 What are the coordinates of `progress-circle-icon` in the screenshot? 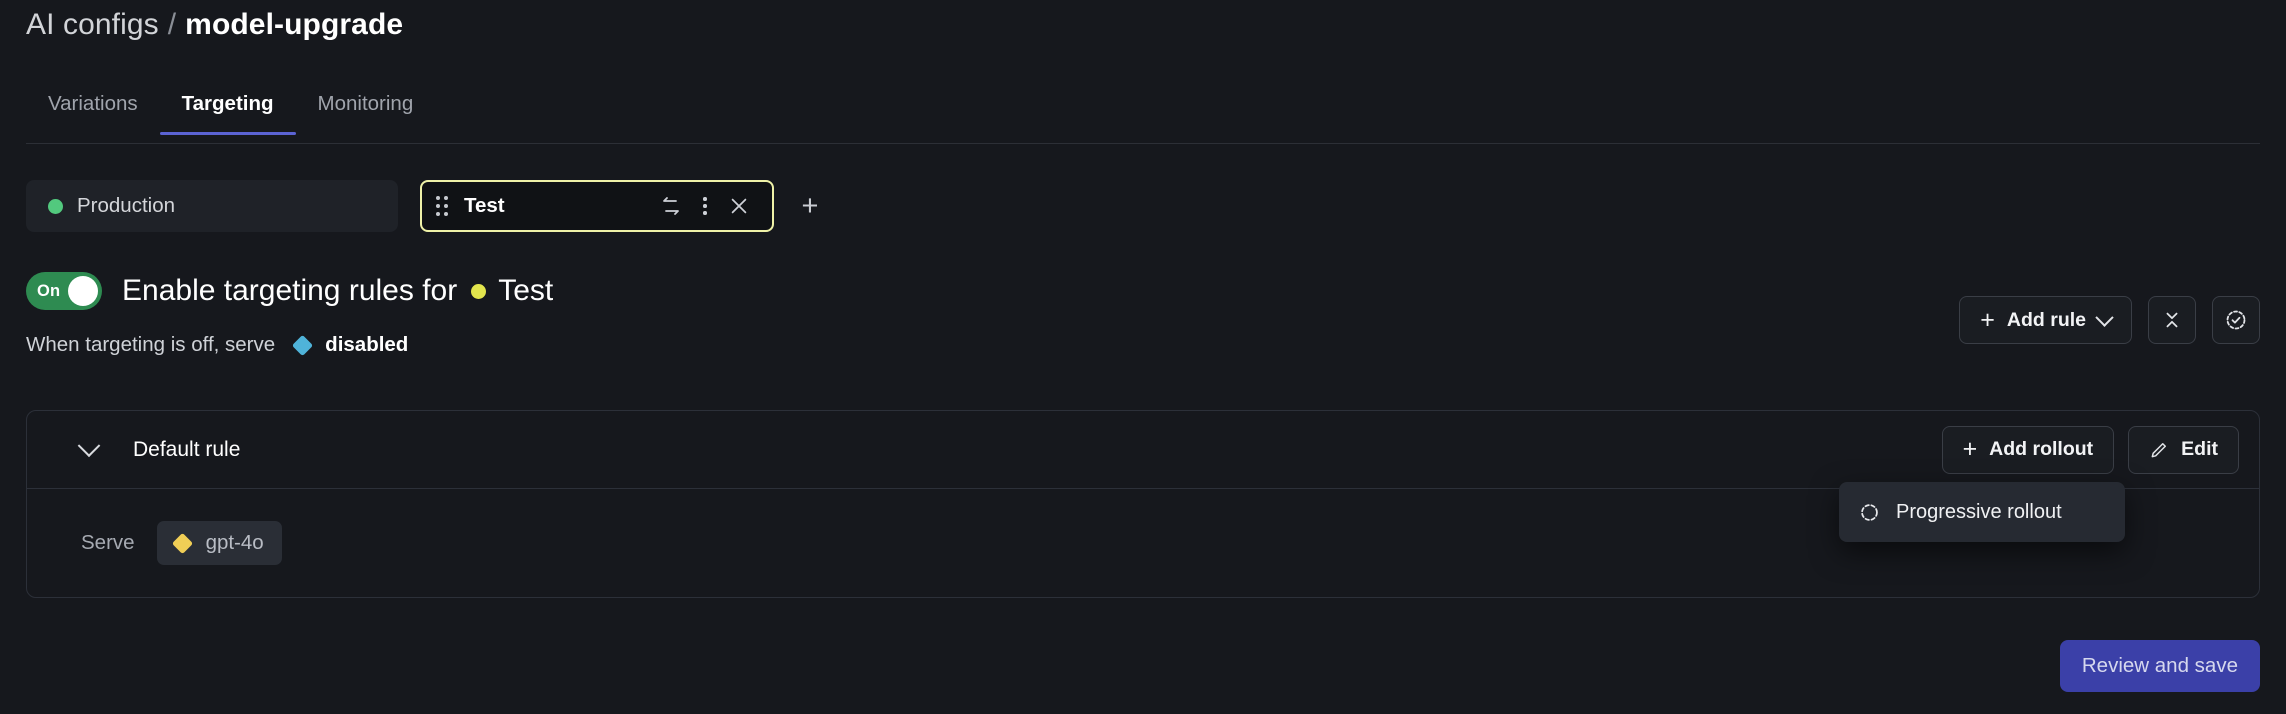 It's located at (1869, 512).